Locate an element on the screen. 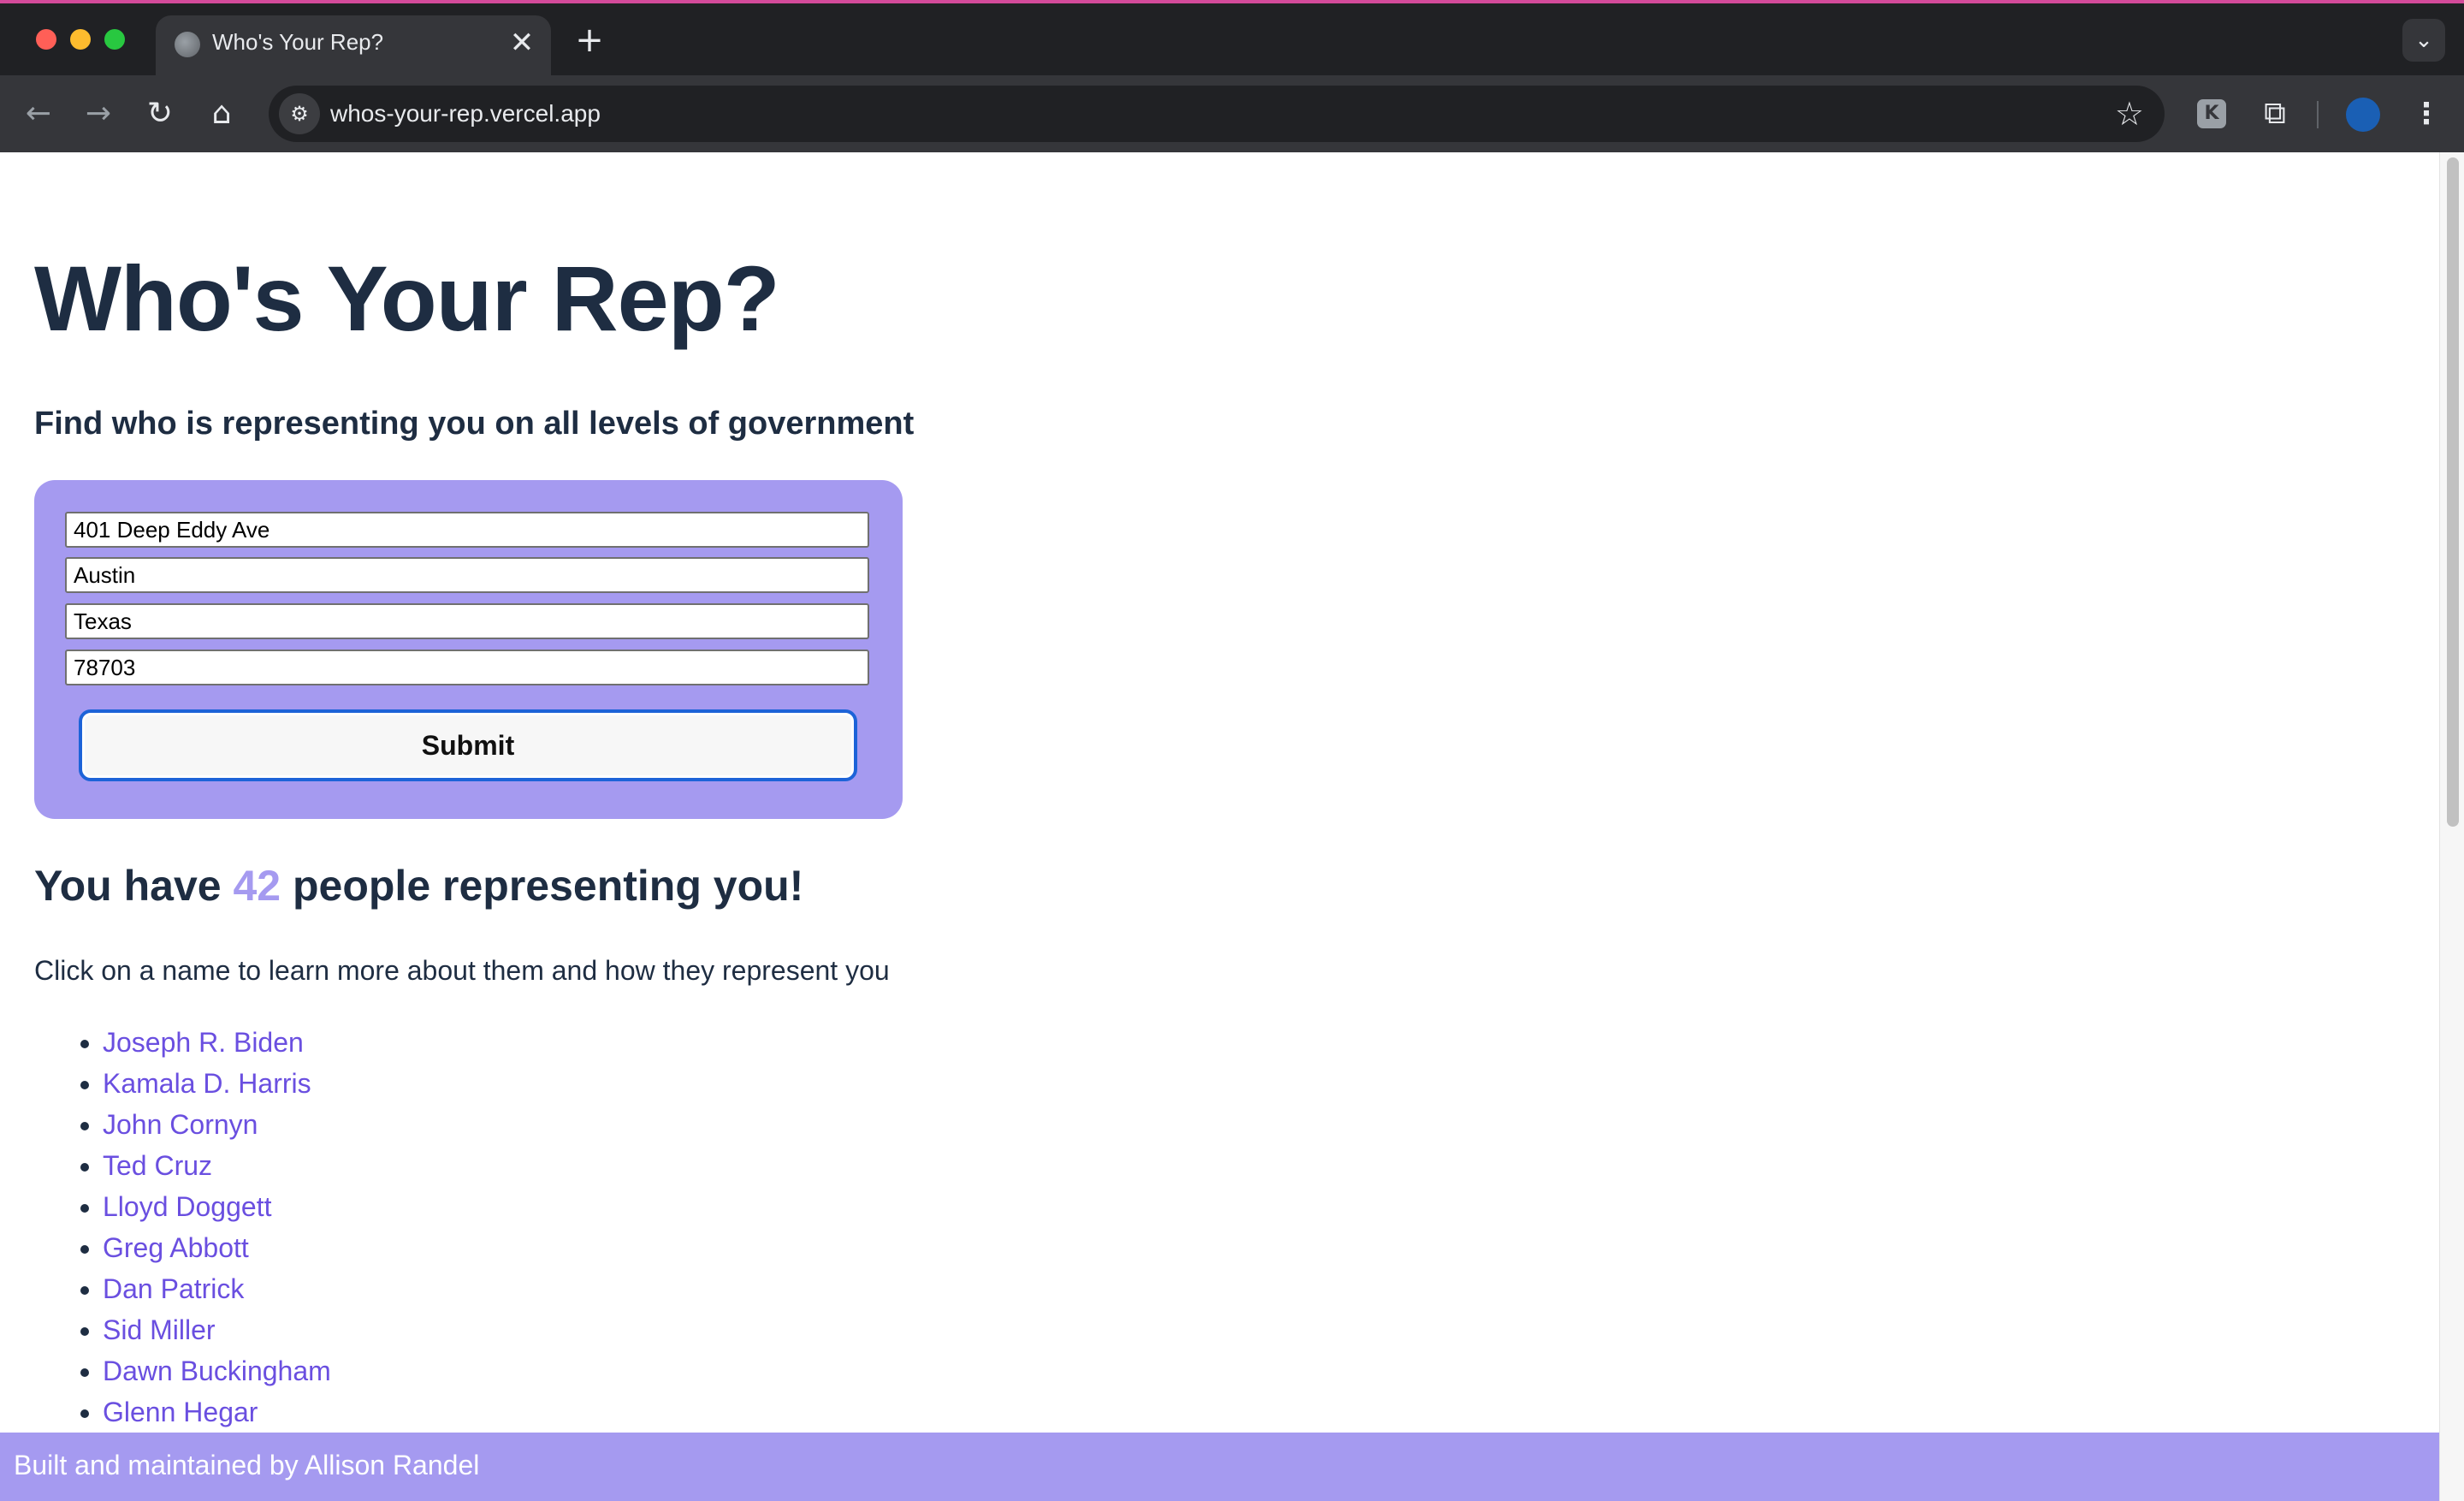 This screenshot has width=2464, height=1501. representative-count-heading: You have 42 people representing you! is located at coordinates (418, 886).